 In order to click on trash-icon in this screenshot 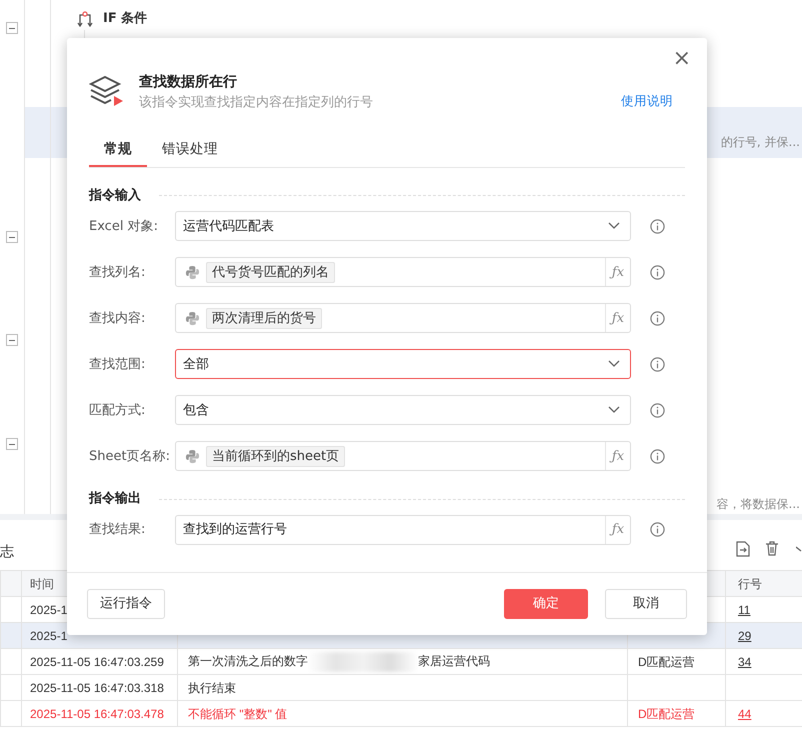, I will do `click(772, 548)`.